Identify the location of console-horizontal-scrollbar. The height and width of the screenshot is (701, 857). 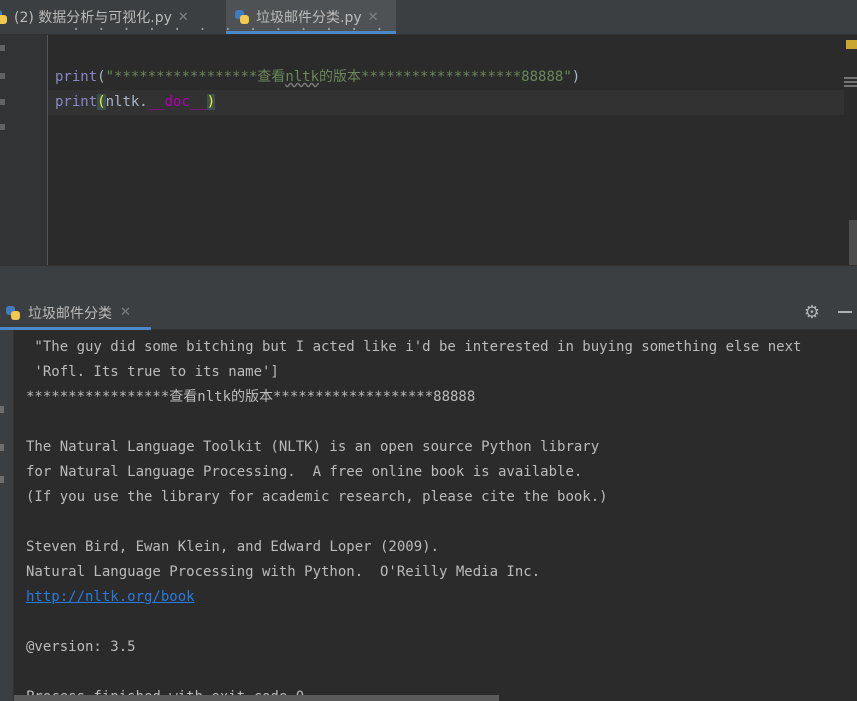
(256, 698).